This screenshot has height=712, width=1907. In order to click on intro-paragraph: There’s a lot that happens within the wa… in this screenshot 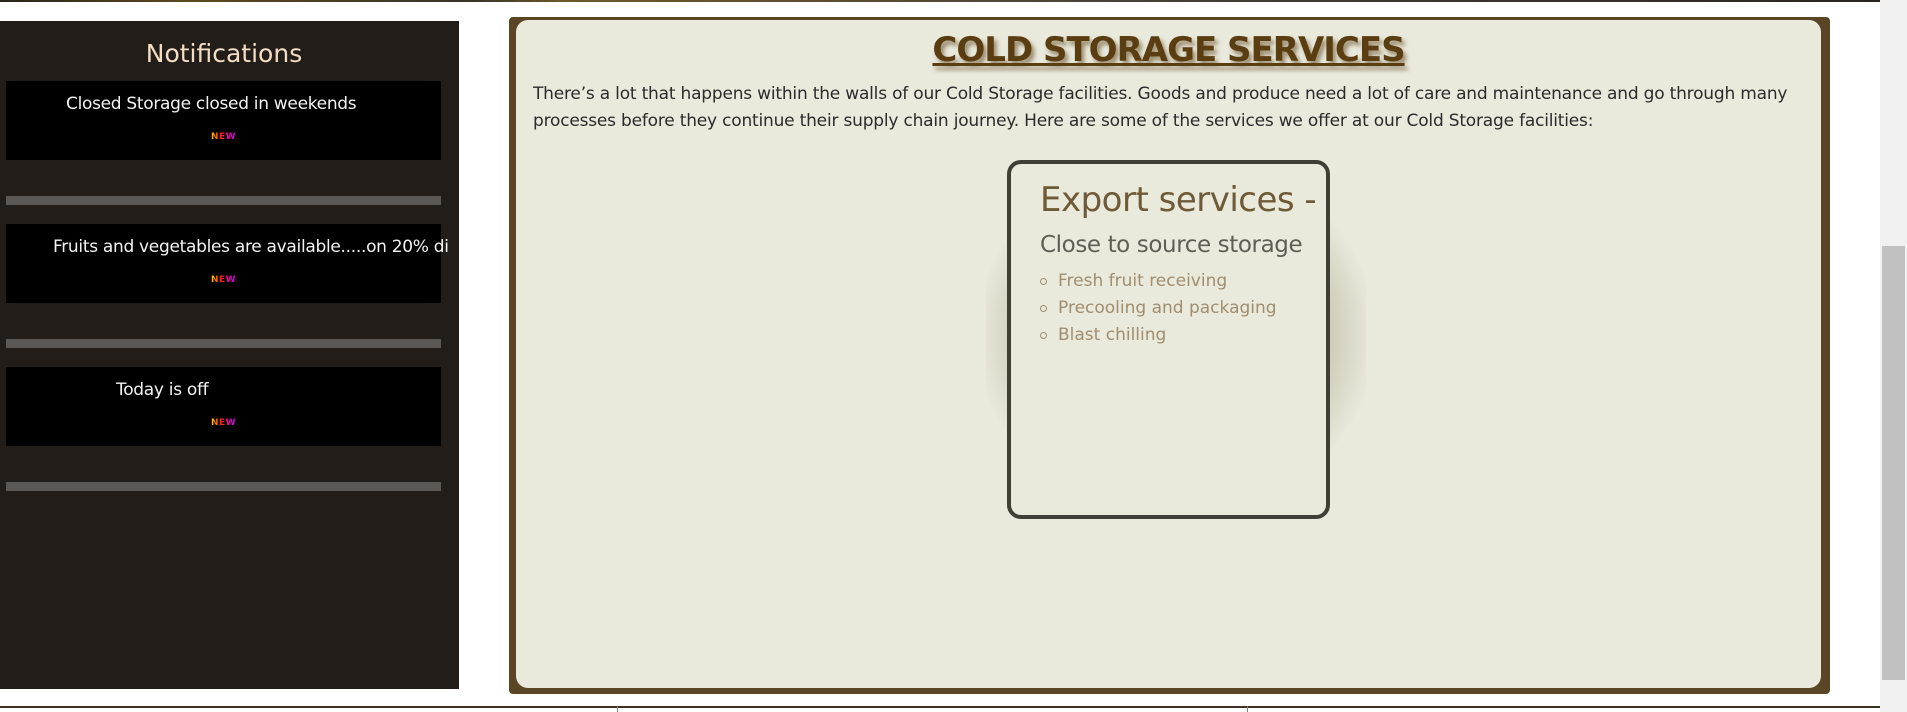, I will do `click(1160, 107)`.